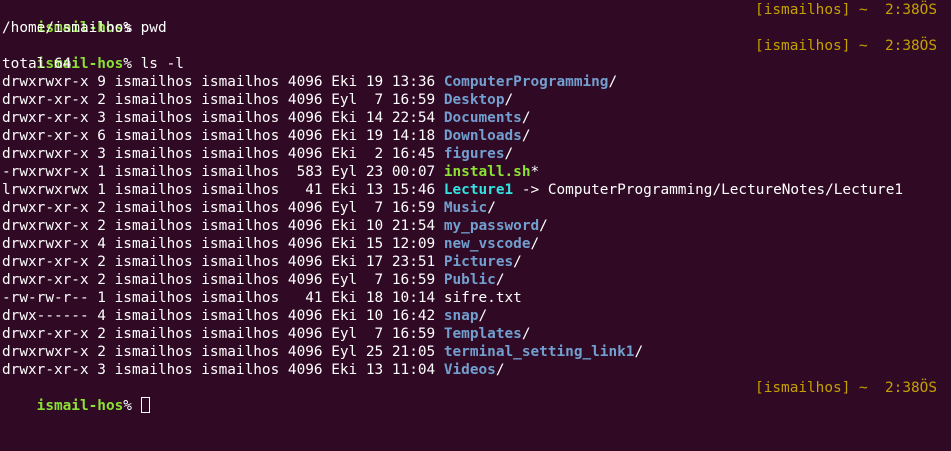 This screenshot has height=451, width=951. I want to click on listing-suffix: *, so click(535, 172).